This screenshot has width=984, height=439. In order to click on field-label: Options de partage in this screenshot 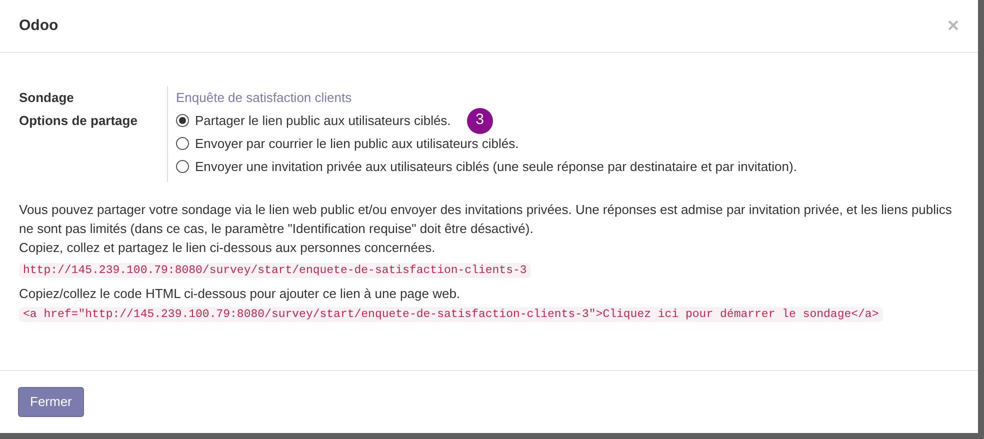, I will do `click(78, 121)`.